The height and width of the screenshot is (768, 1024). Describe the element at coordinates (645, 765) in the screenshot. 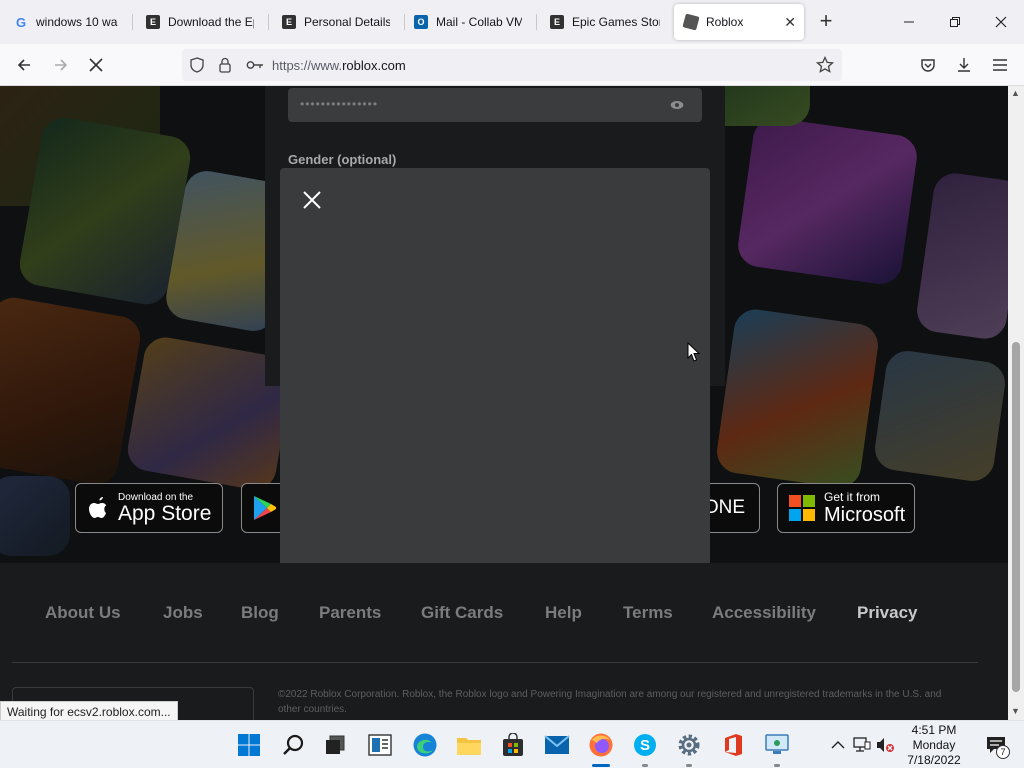

I see `skype-running-indicator` at that location.